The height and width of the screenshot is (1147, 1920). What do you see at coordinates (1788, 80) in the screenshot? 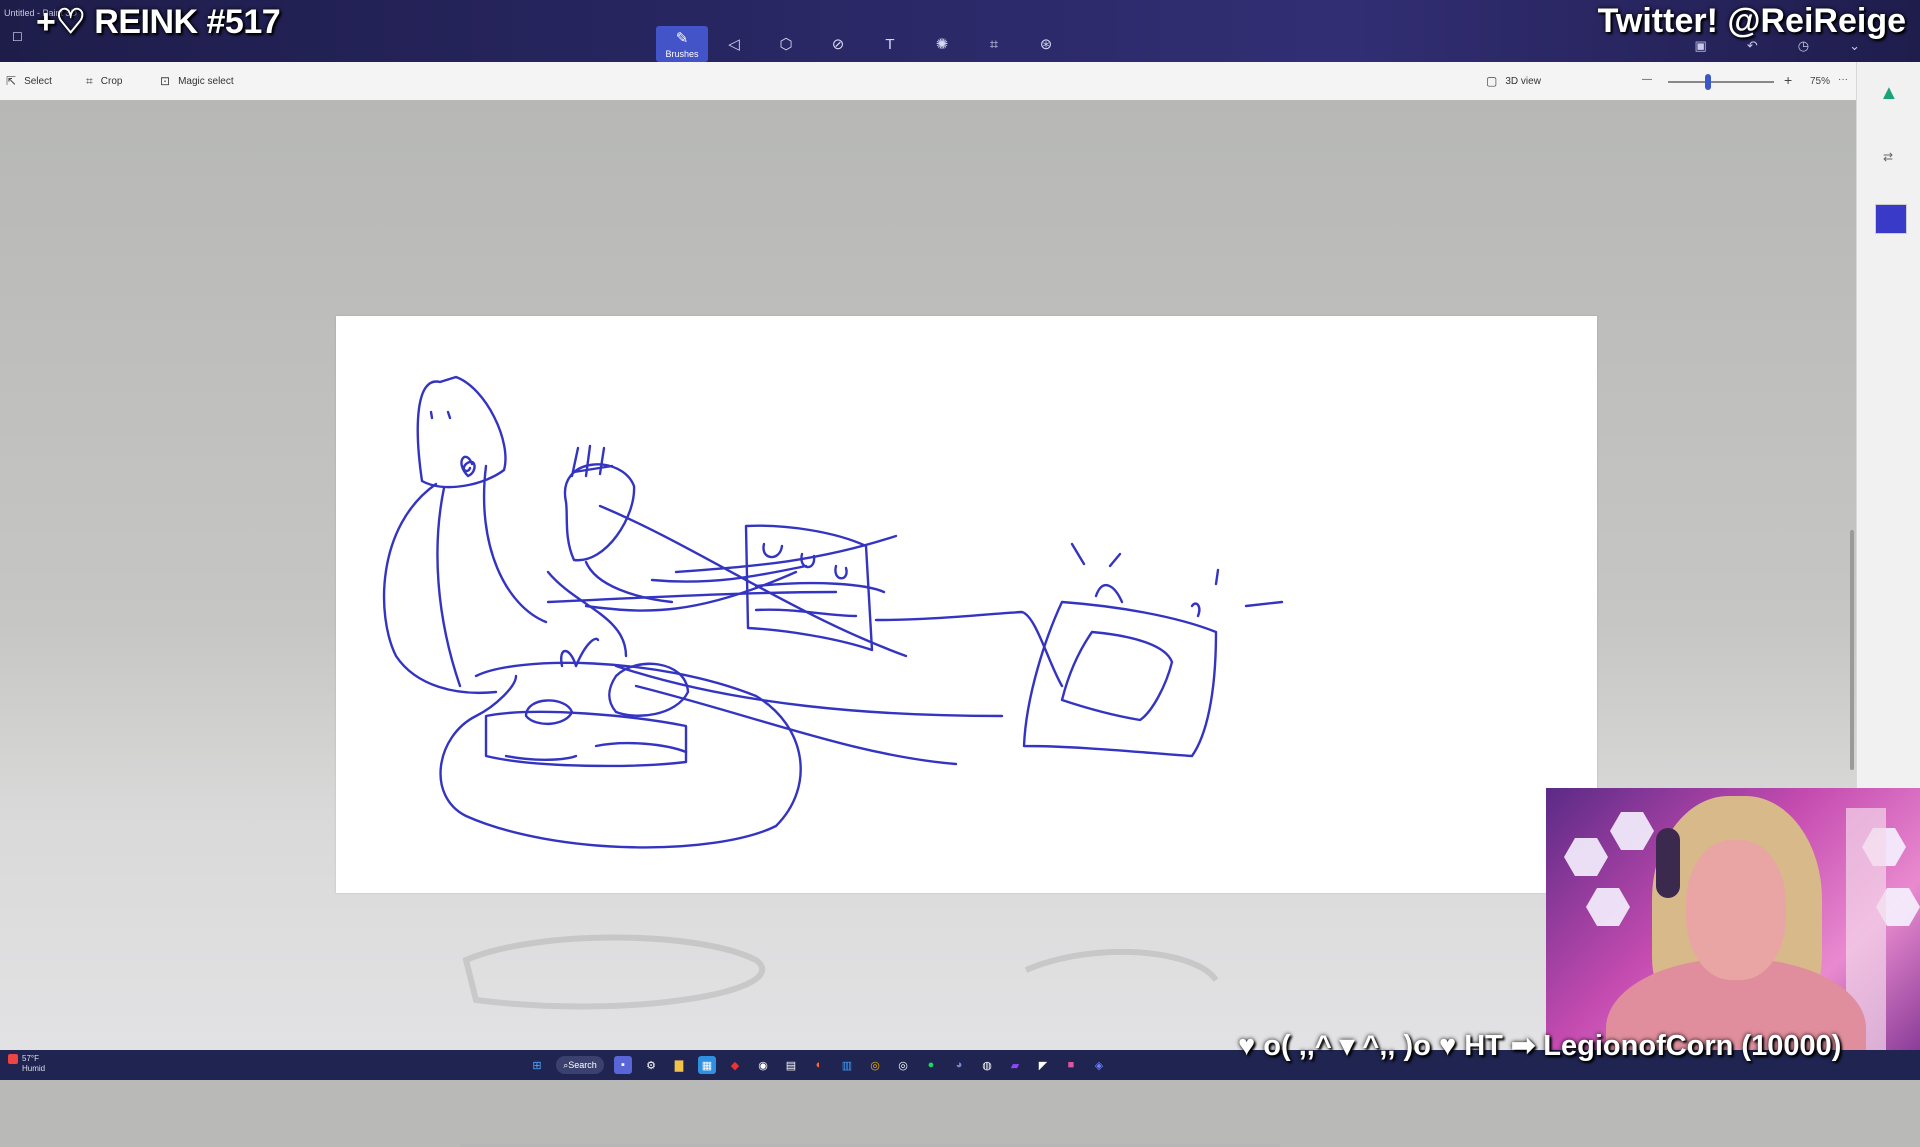
I see `zoom-in-icon: +` at bounding box center [1788, 80].